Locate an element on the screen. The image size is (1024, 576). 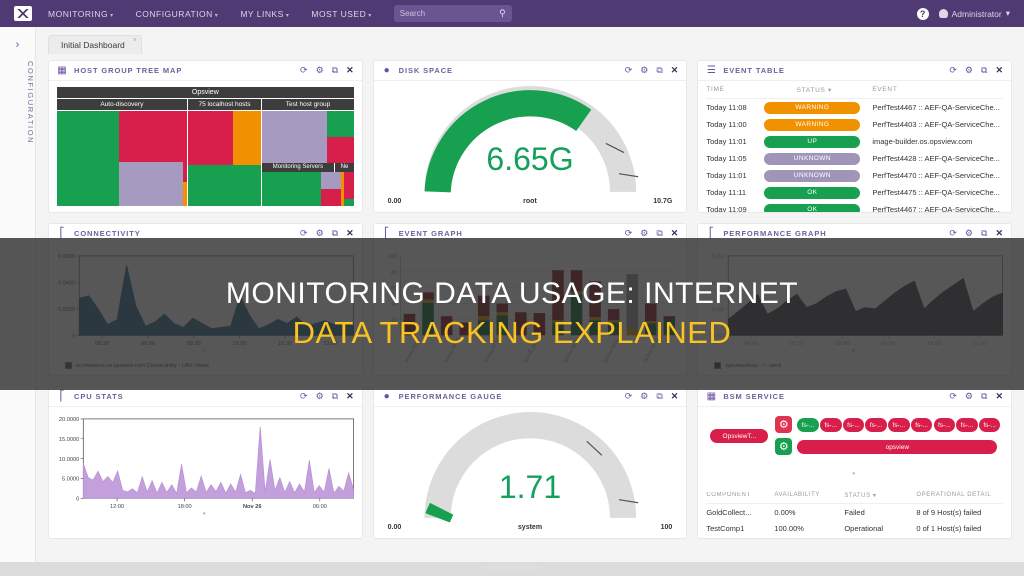
treemap-group-auto-discovery: Auto-discovery is located at coordinates (122, 152).